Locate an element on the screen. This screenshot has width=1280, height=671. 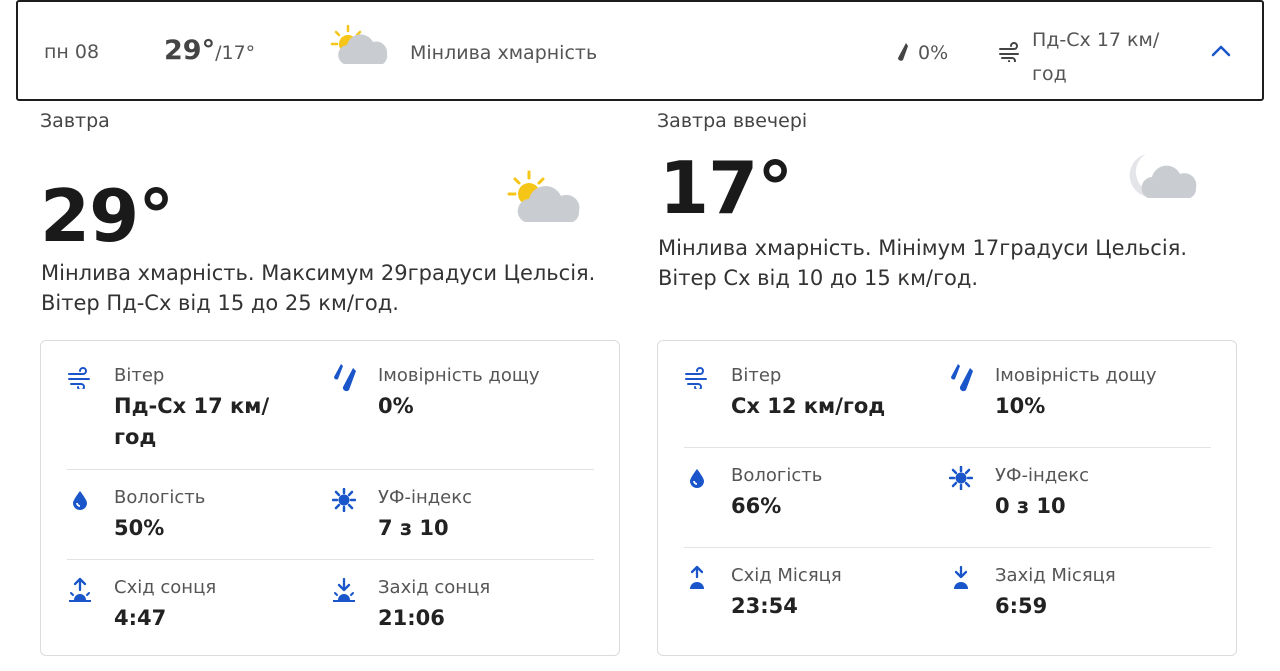
sunrise-value: 4:47 is located at coordinates (140, 618).